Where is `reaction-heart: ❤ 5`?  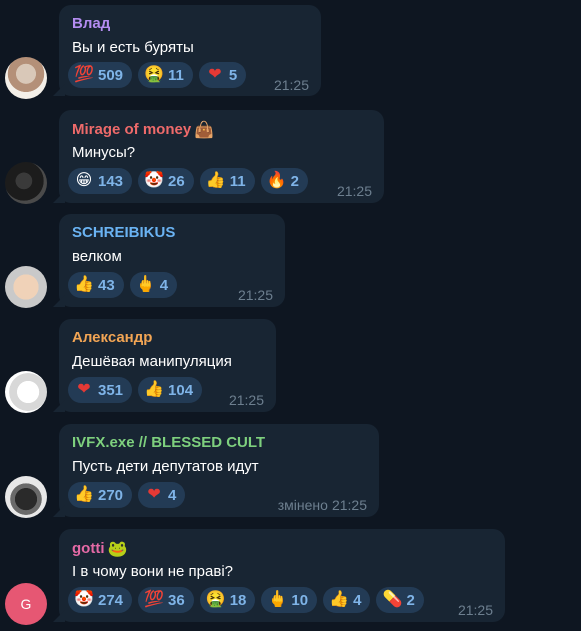
reaction-heart: ❤ 5 is located at coordinates (222, 75).